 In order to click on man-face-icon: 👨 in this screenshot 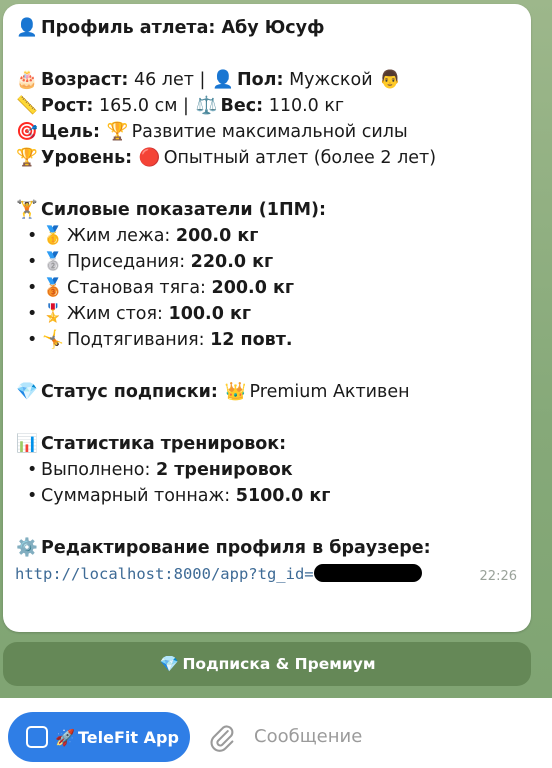, I will do `click(390, 80)`.